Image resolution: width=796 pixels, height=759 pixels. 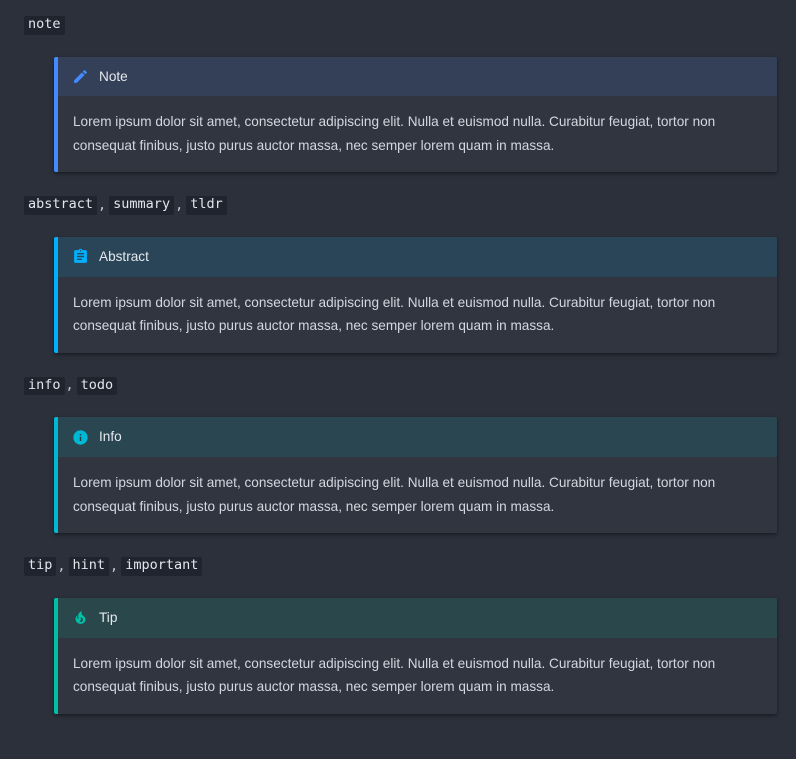 What do you see at coordinates (398, 566) in the screenshot?
I see `keyword-chip-row-tip: tip, hint, important` at bounding box center [398, 566].